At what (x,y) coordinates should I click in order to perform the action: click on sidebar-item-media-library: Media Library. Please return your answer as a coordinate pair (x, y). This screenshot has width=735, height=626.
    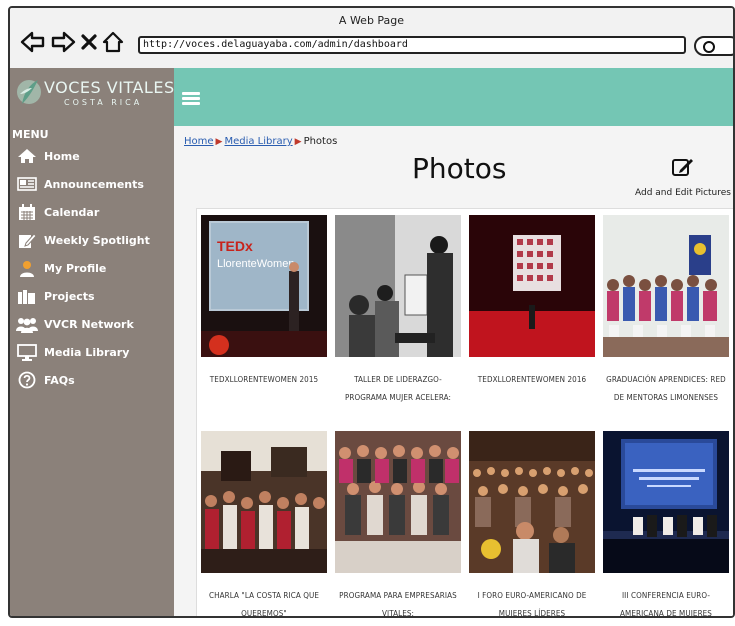
    Looking at the image, I should click on (92, 352).